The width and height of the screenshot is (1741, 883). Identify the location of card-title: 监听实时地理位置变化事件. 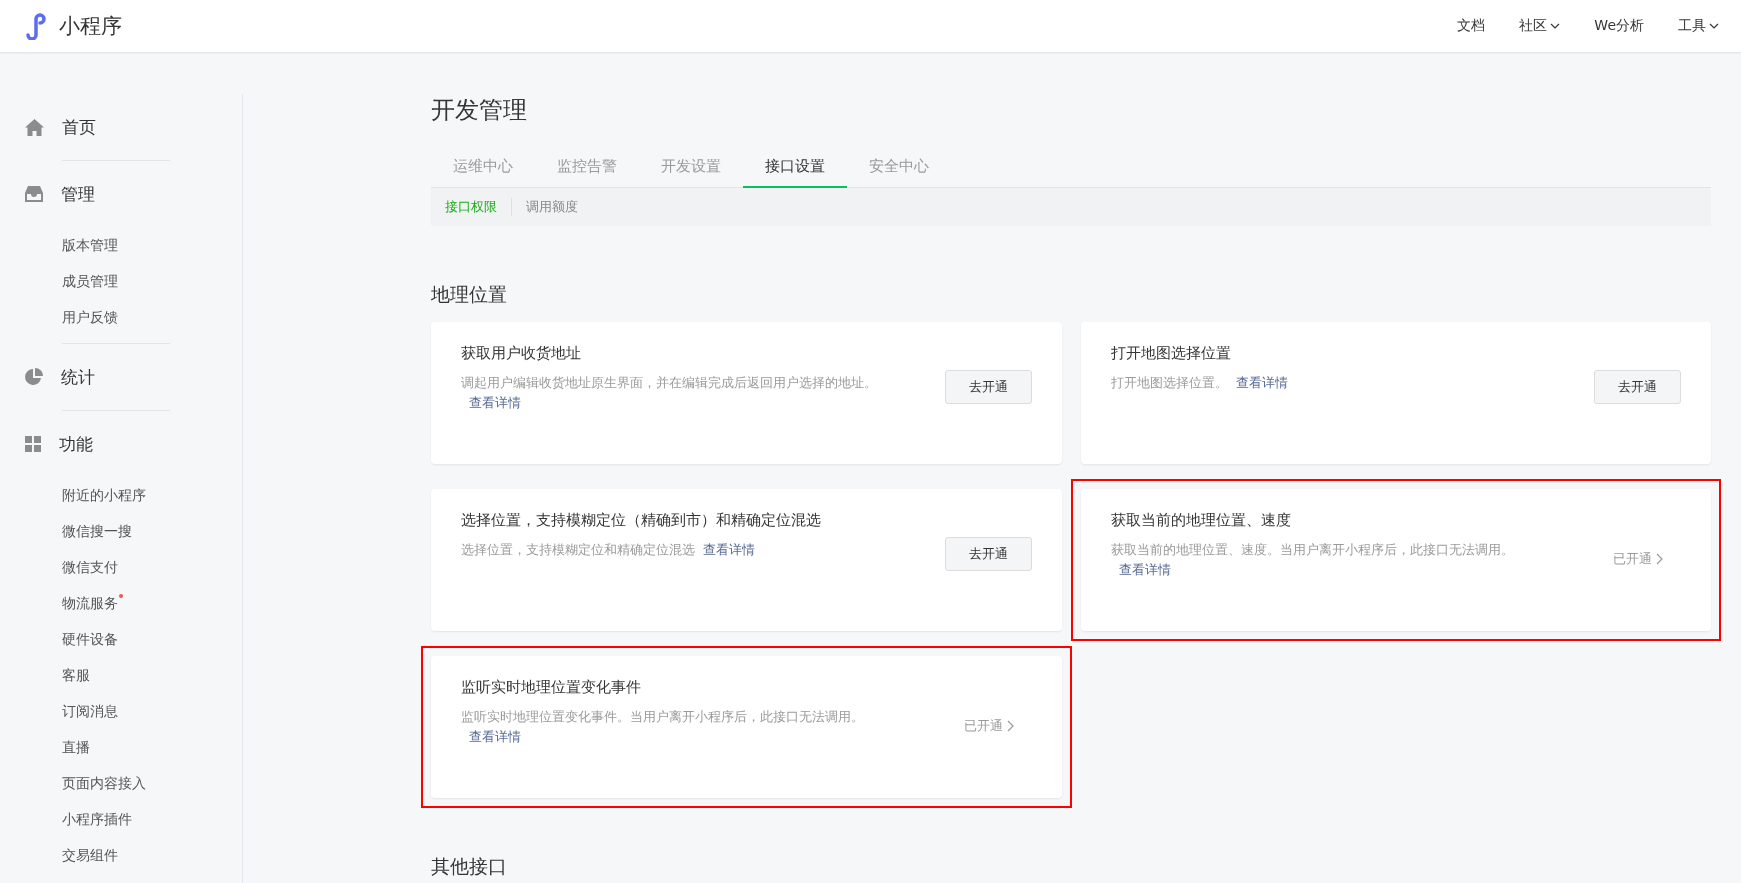
(551, 687).